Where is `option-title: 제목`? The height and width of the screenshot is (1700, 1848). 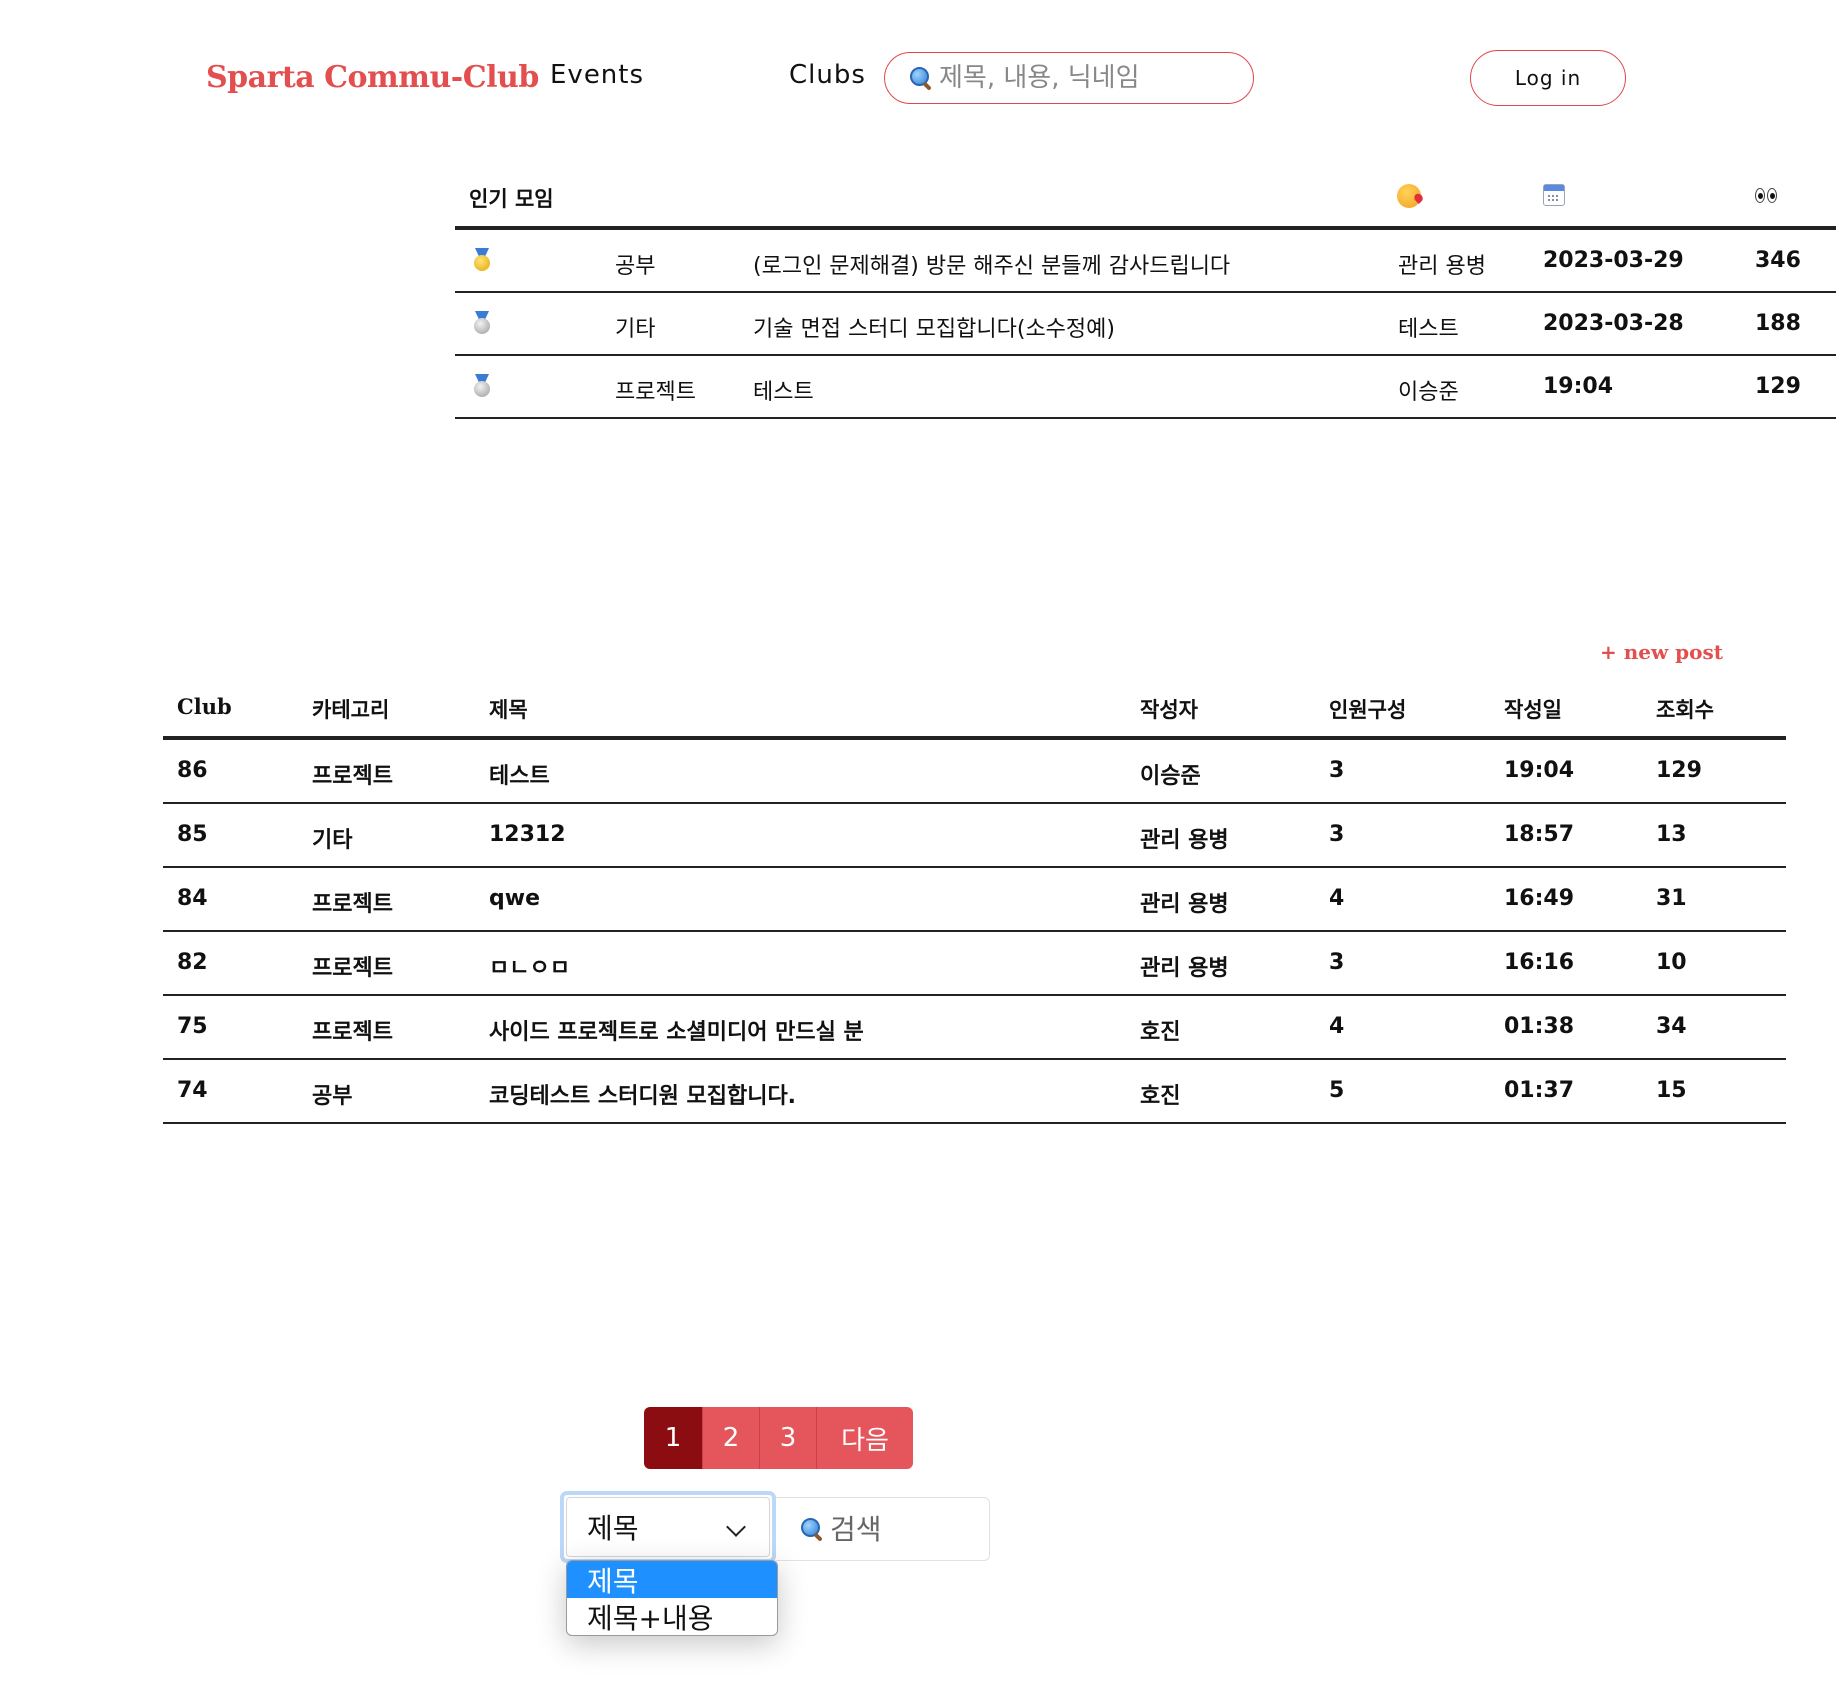 option-title: 제목 is located at coordinates (672, 1579).